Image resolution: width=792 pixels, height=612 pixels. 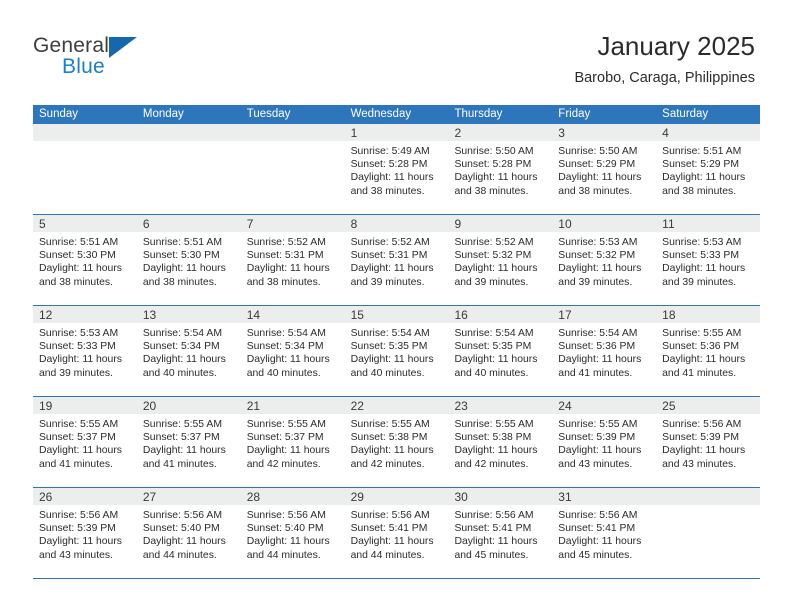 I want to click on day-detail-line: Sunrise: 5:49 AM, so click(x=390, y=151).